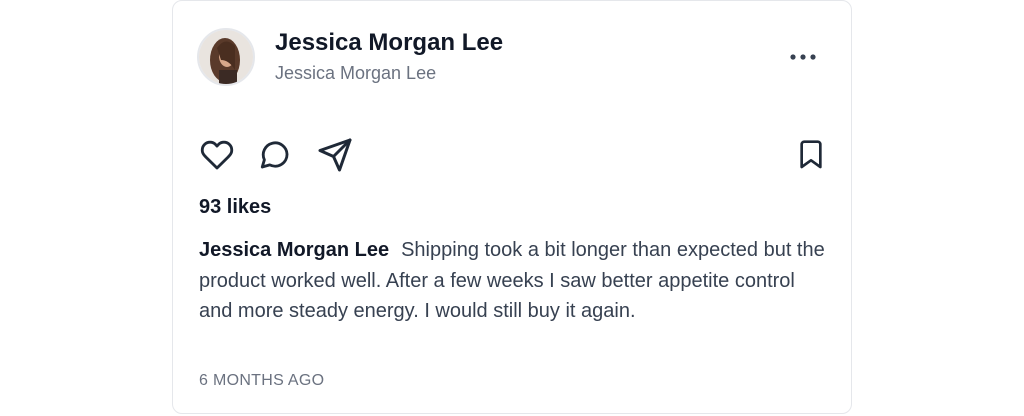 The image size is (1024, 416). I want to click on post-actions, so click(512, 155).